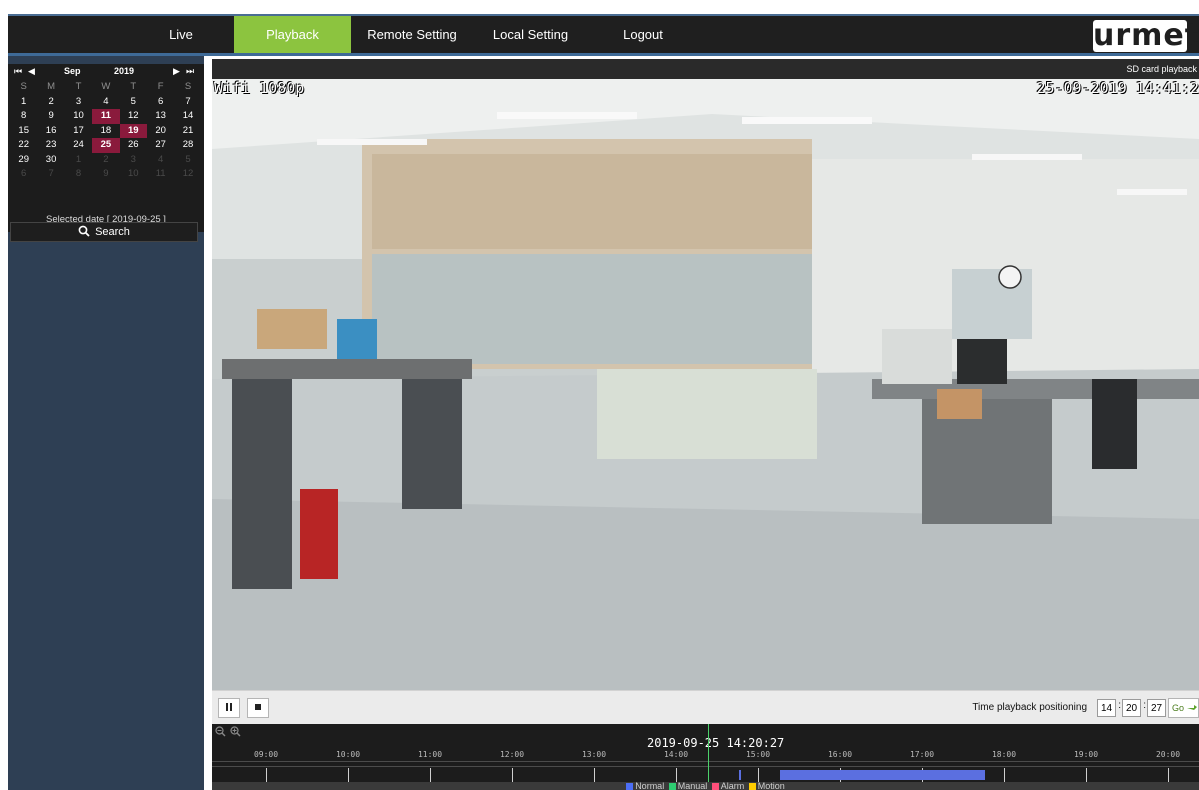 Image resolution: width=1199 pixels, height=790 pixels. I want to click on search-button-label: Search, so click(112, 232).